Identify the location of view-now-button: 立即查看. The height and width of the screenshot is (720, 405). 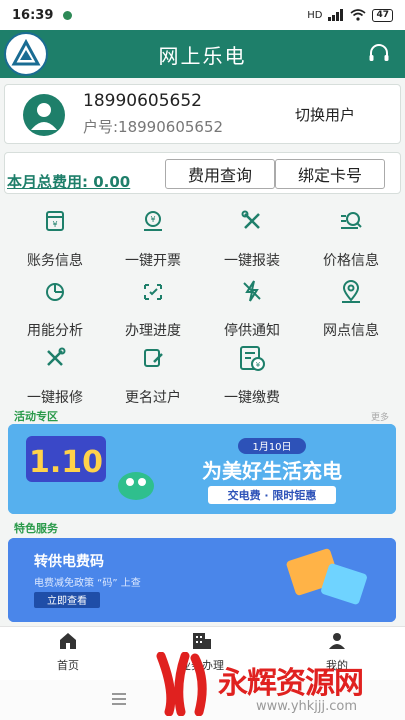
(67, 600).